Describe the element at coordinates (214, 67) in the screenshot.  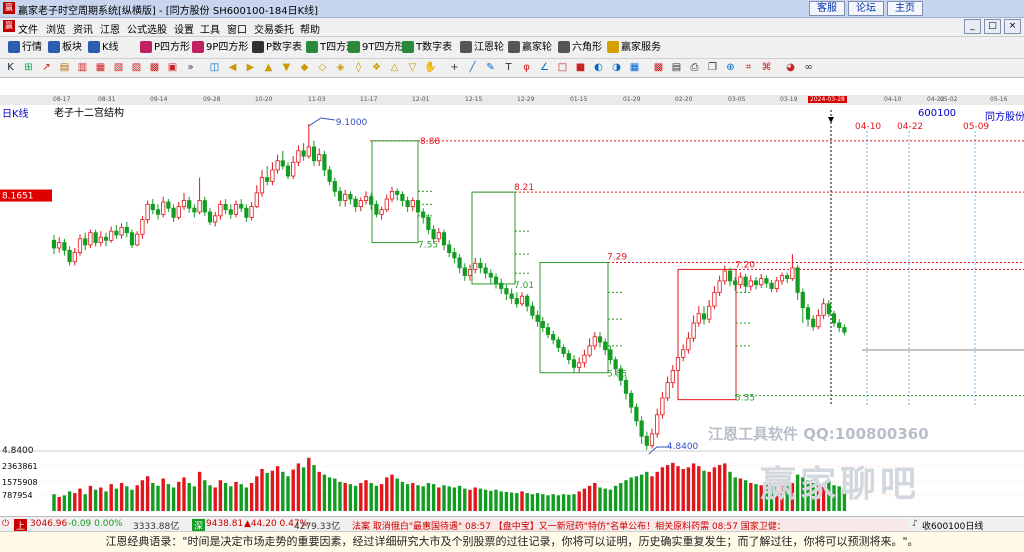
I see `chart-icon: ◫` at that location.